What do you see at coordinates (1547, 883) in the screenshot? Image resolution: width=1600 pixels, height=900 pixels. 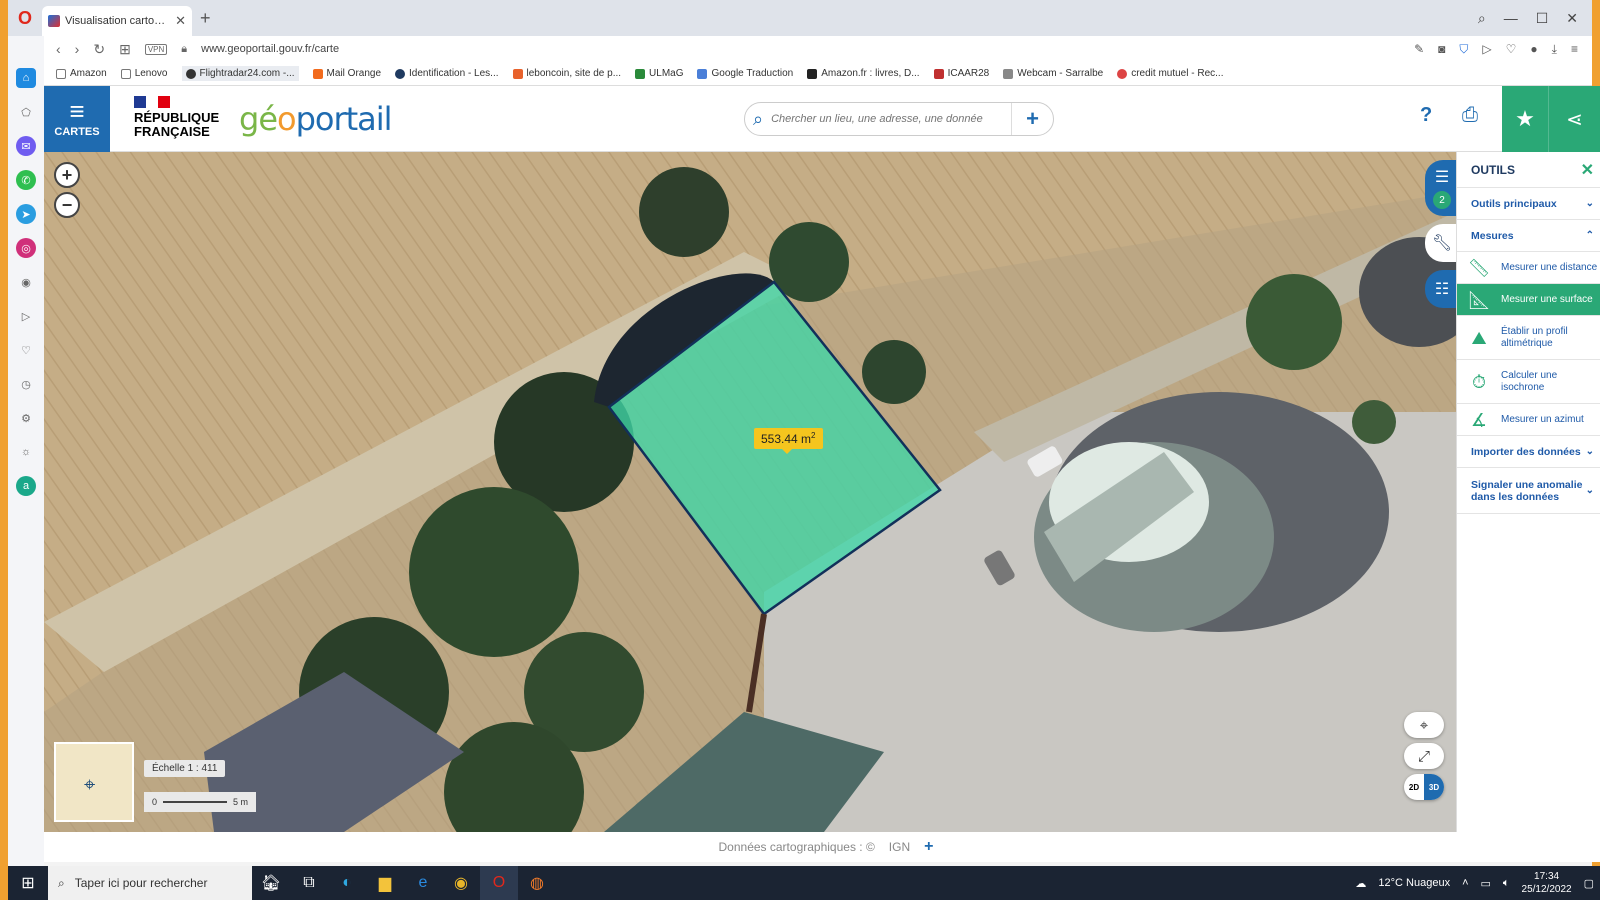 I see `clock: 17:34 25/12/2022` at bounding box center [1547, 883].